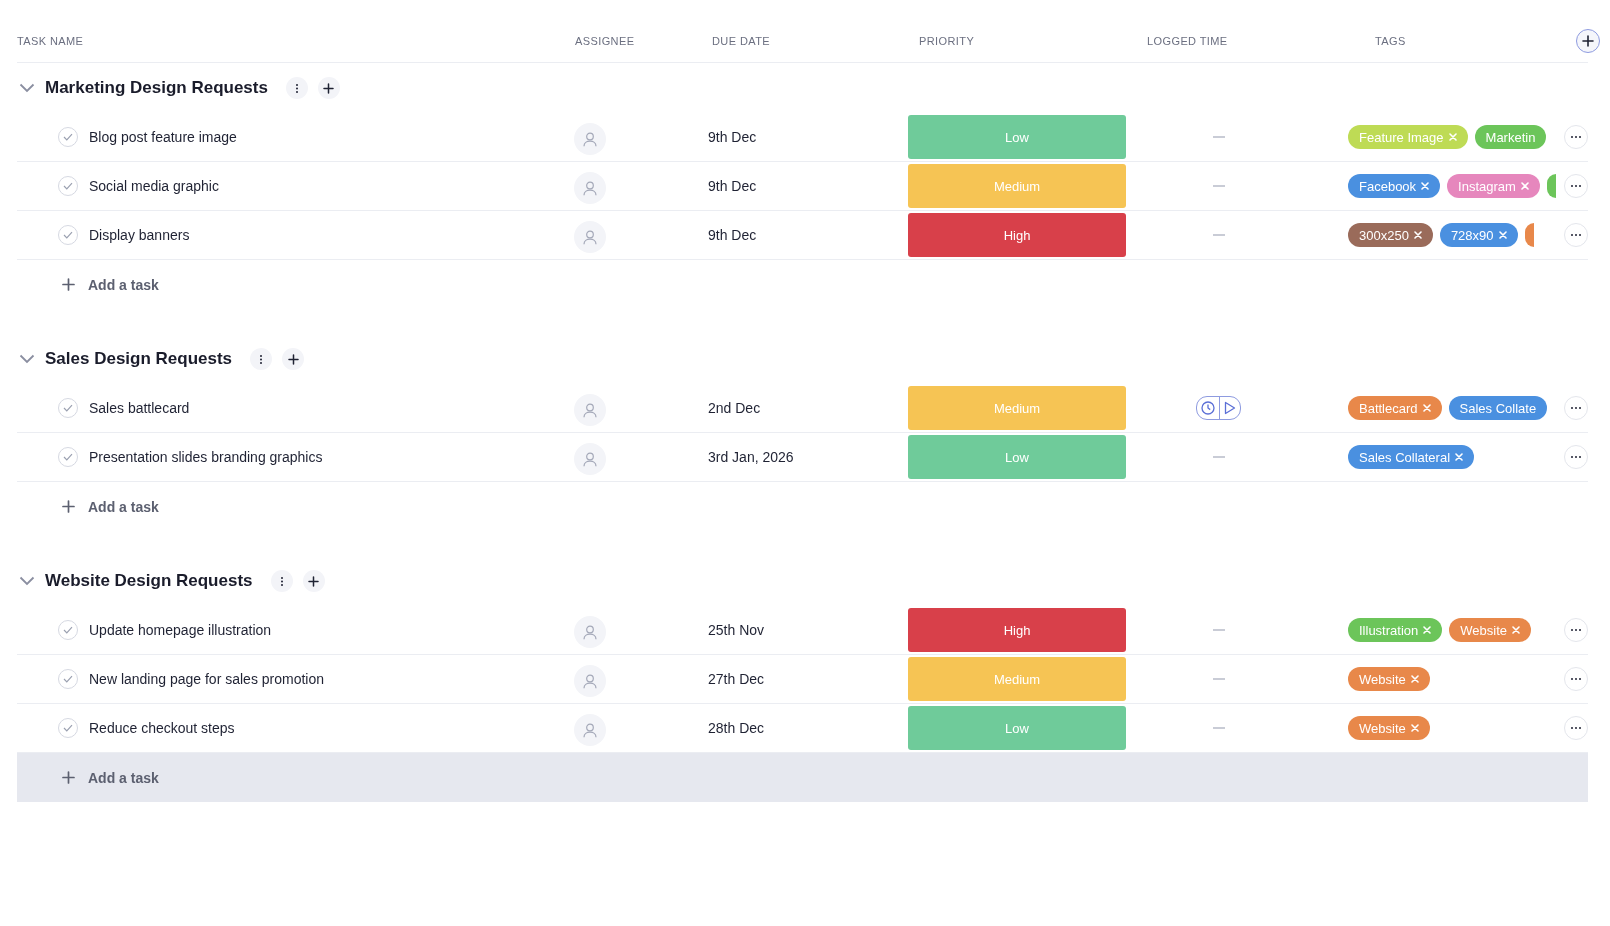 This screenshot has height=926, width=1610. Describe the element at coordinates (163, 137) in the screenshot. I see `task-name: Blog post feature image` at that location.